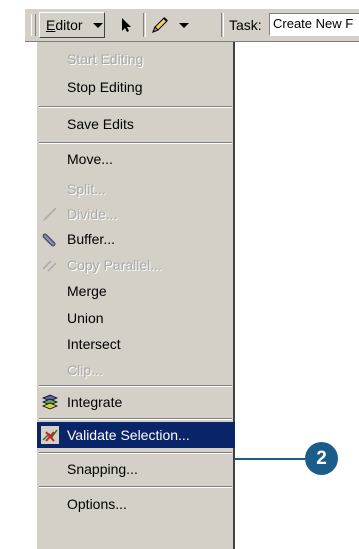 This screenshot has width=359, height=549. Describe the element at coordinates (160, 25) in the screenshot. I see `pencil-icon` at that location.